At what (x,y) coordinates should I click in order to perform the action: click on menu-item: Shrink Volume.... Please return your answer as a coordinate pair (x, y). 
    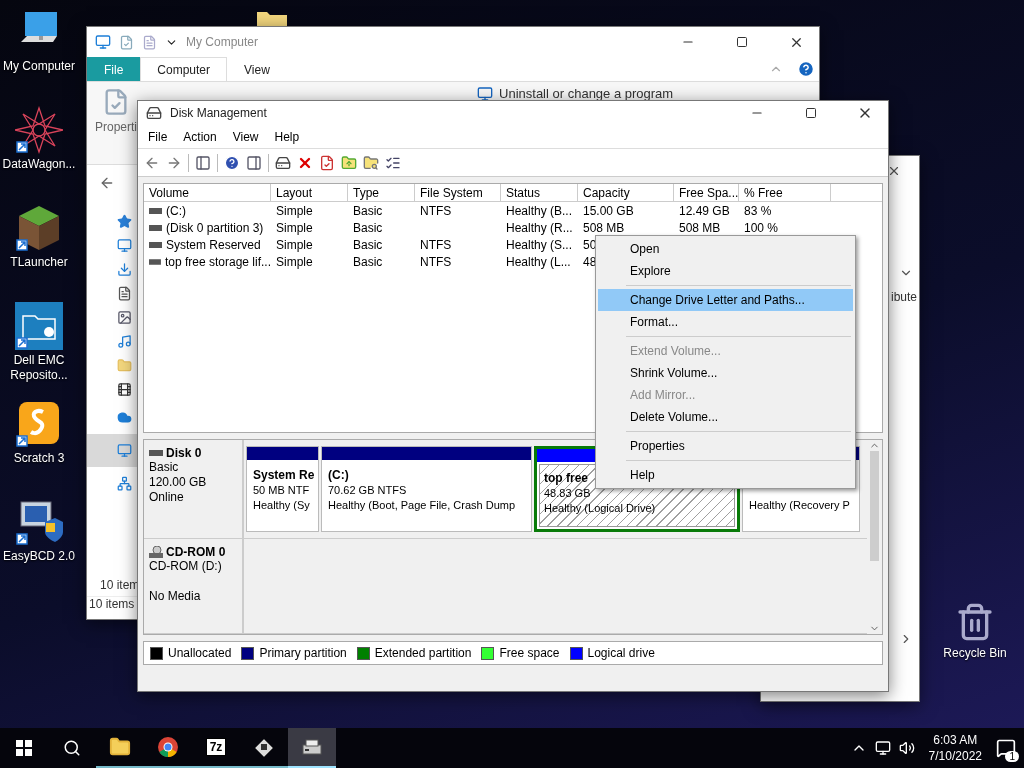
    Looking at the image, I should click on (725, 373).